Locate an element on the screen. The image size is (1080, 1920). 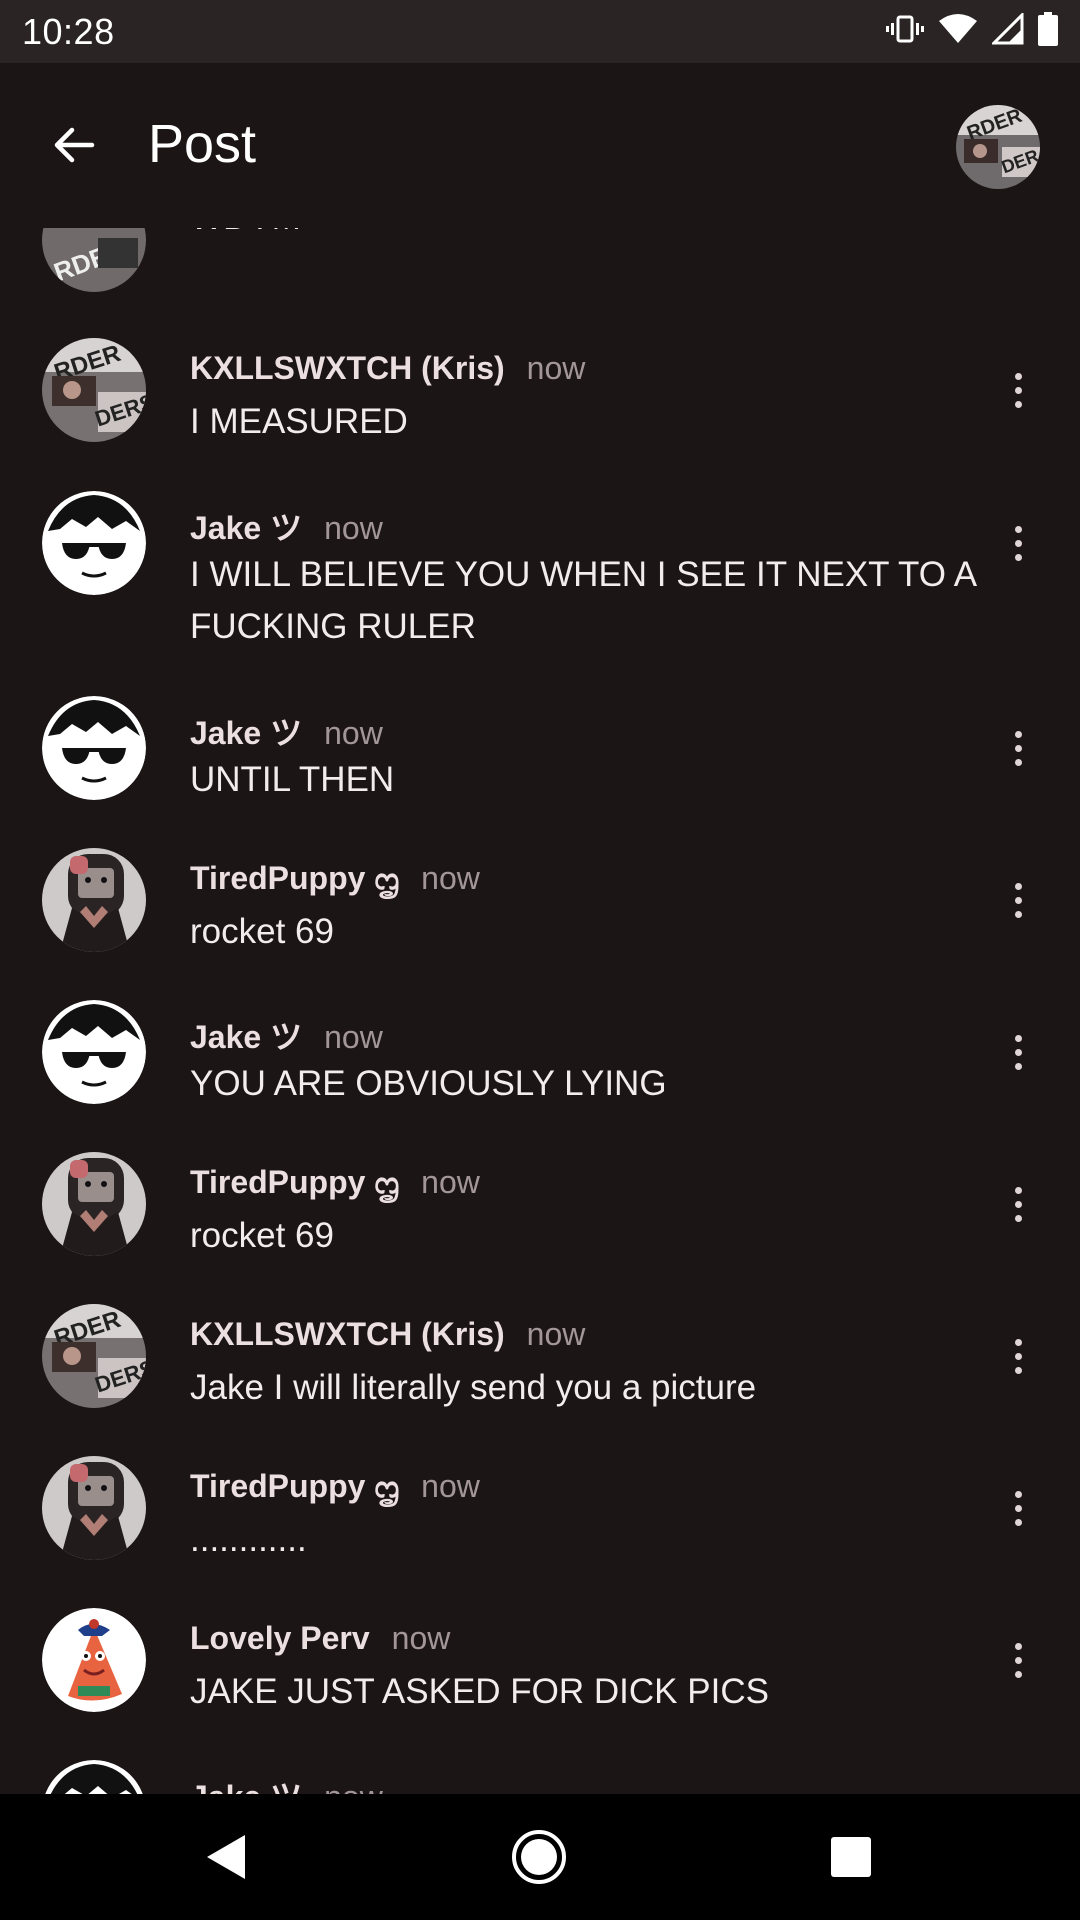
message-text: UNTIL THEN is located at coordinates (292, 779).